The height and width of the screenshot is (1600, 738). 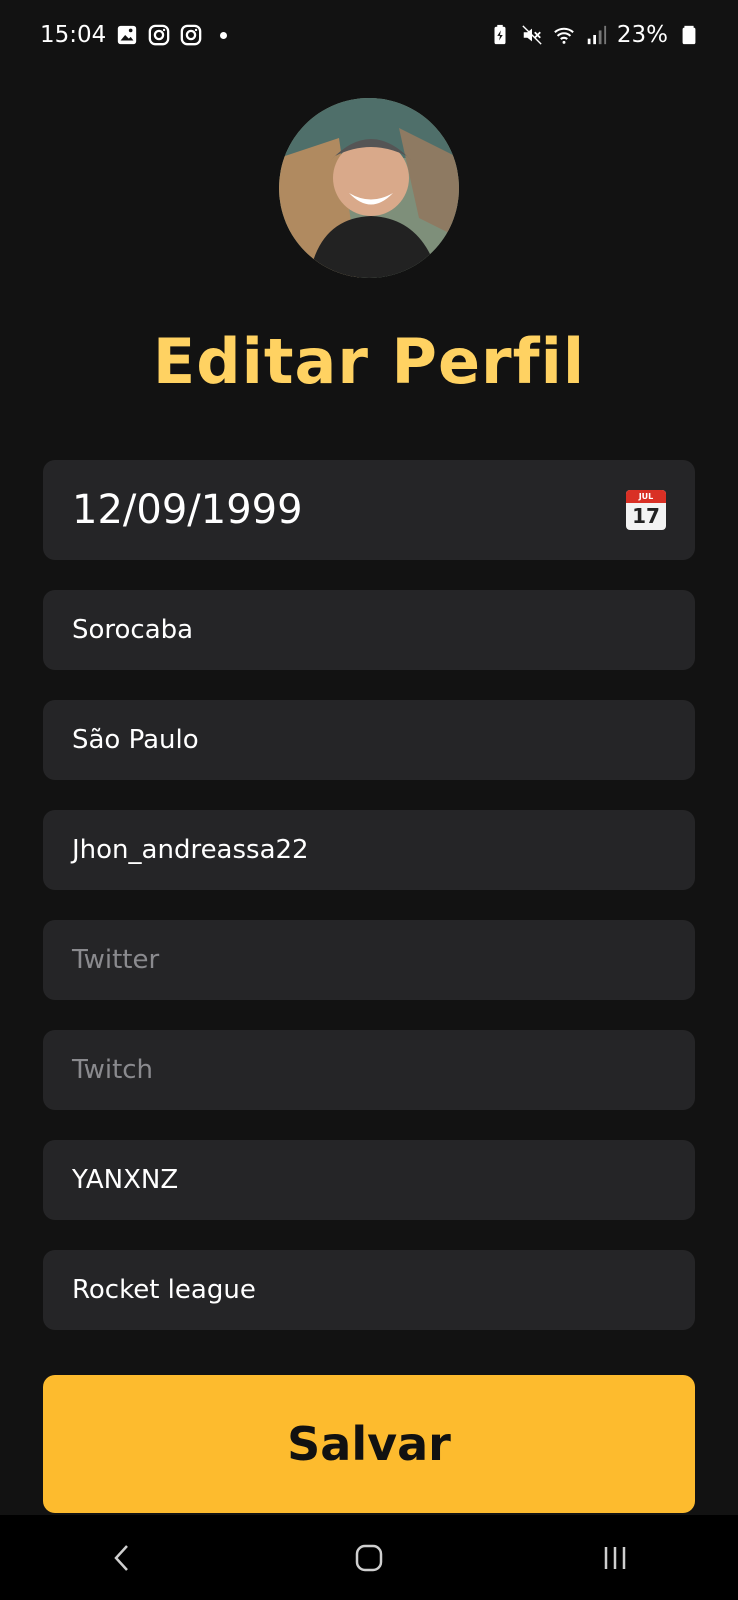 I want to click on status-left: 15:04, so click(x=134, y=35).